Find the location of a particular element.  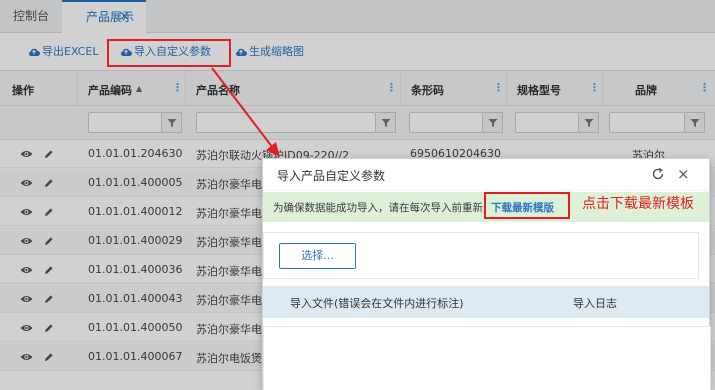

tab-product-display: 产品展示 × is located at coordinates (104, 16).